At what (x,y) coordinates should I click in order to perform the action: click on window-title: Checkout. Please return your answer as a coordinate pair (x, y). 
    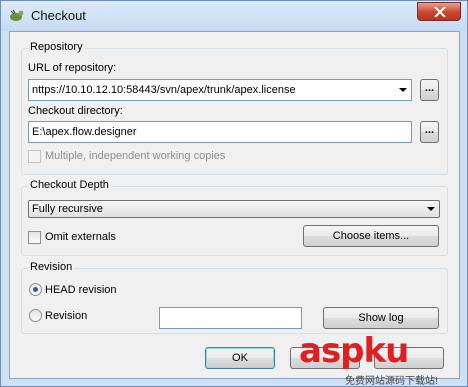
    Looking at the image, I should click on (58, 15).